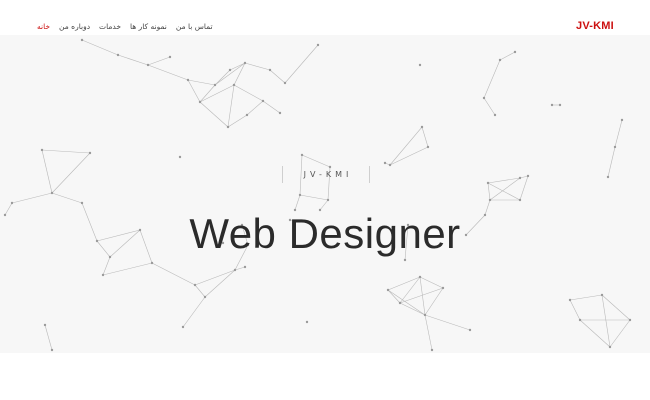 The image size is (650, 400). Describe the element at coordinates (43, 26) in the screenshot. I see `nav-item-home: خانه` at that location.